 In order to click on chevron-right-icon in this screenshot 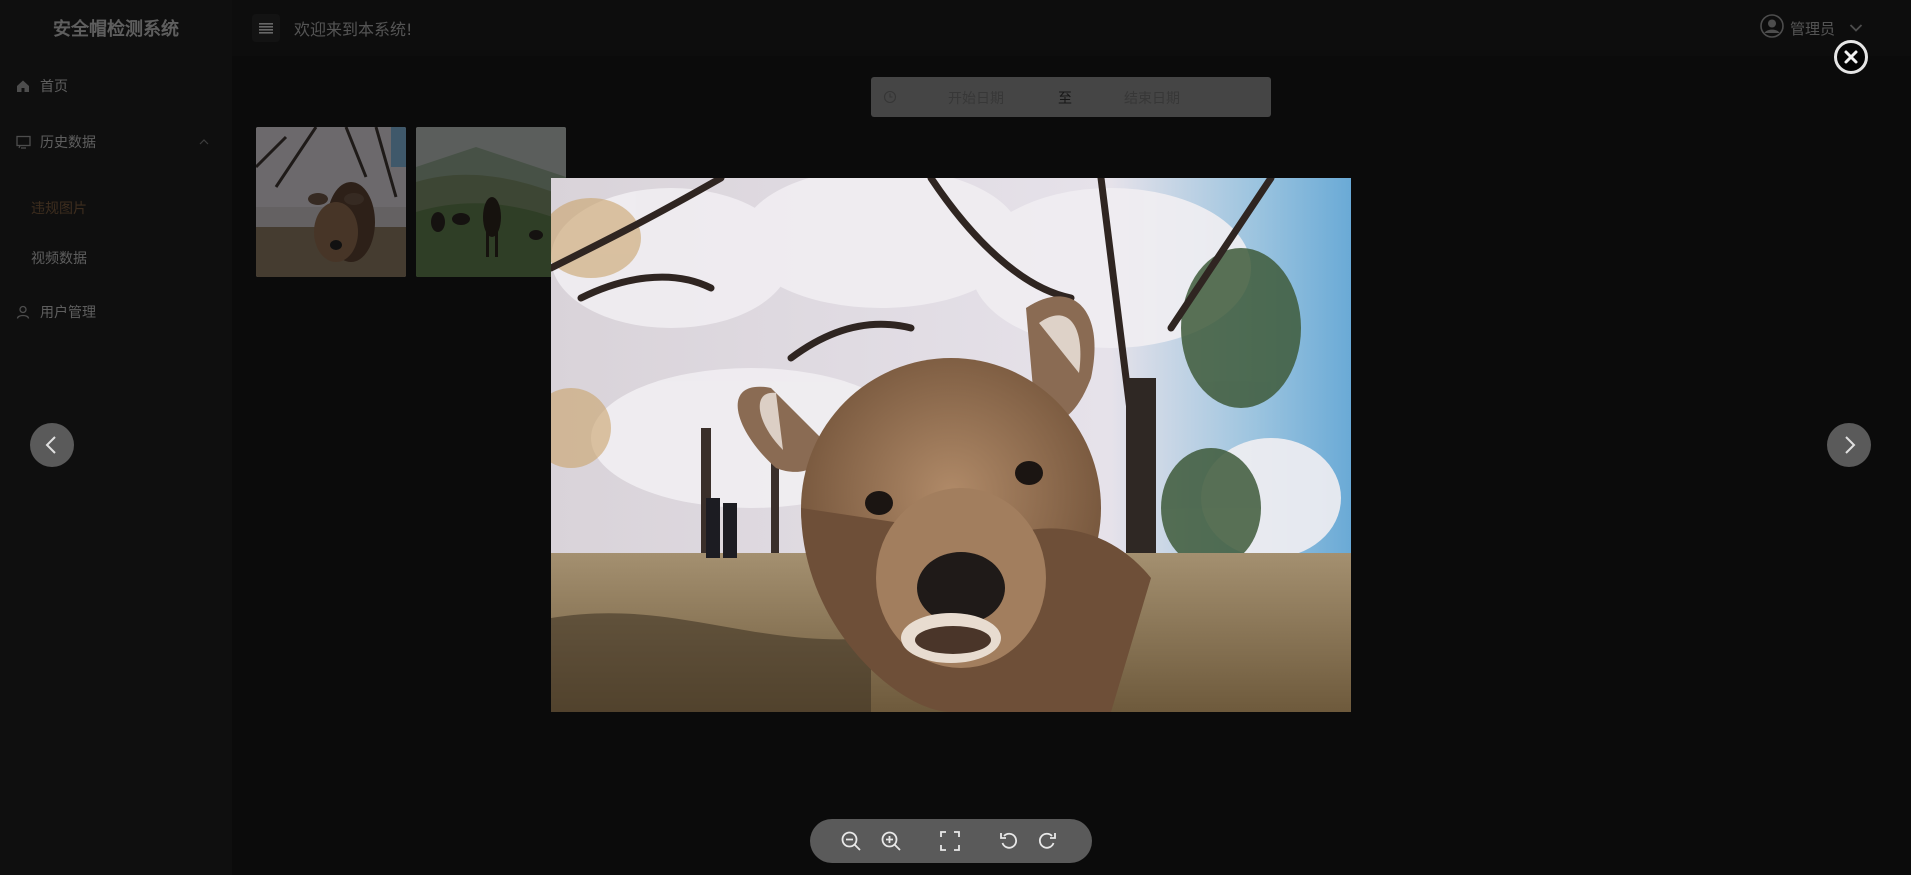, I will do `click(1850, 445)`.